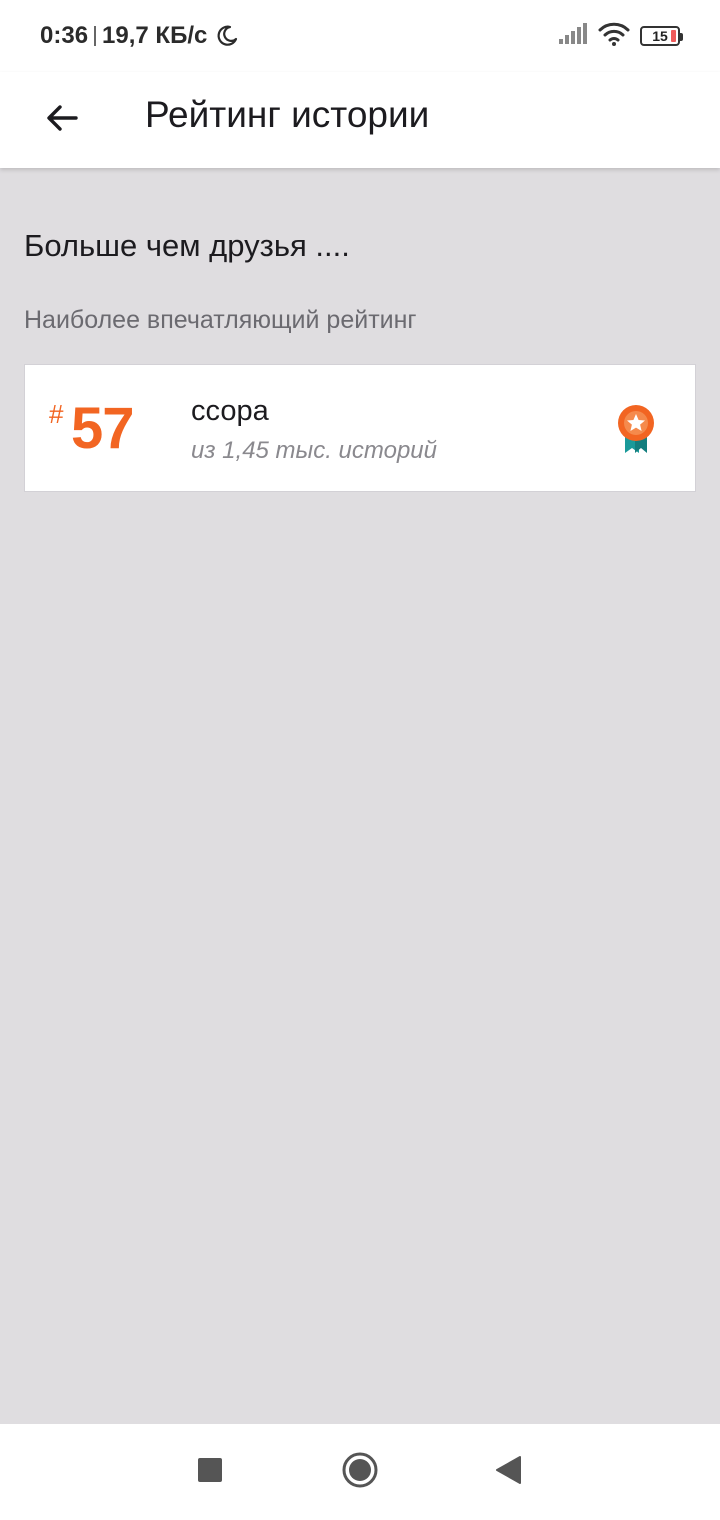 This screenshot has height=1520, width=720. I want to click on system-nav-bar, so click(360, 1472).